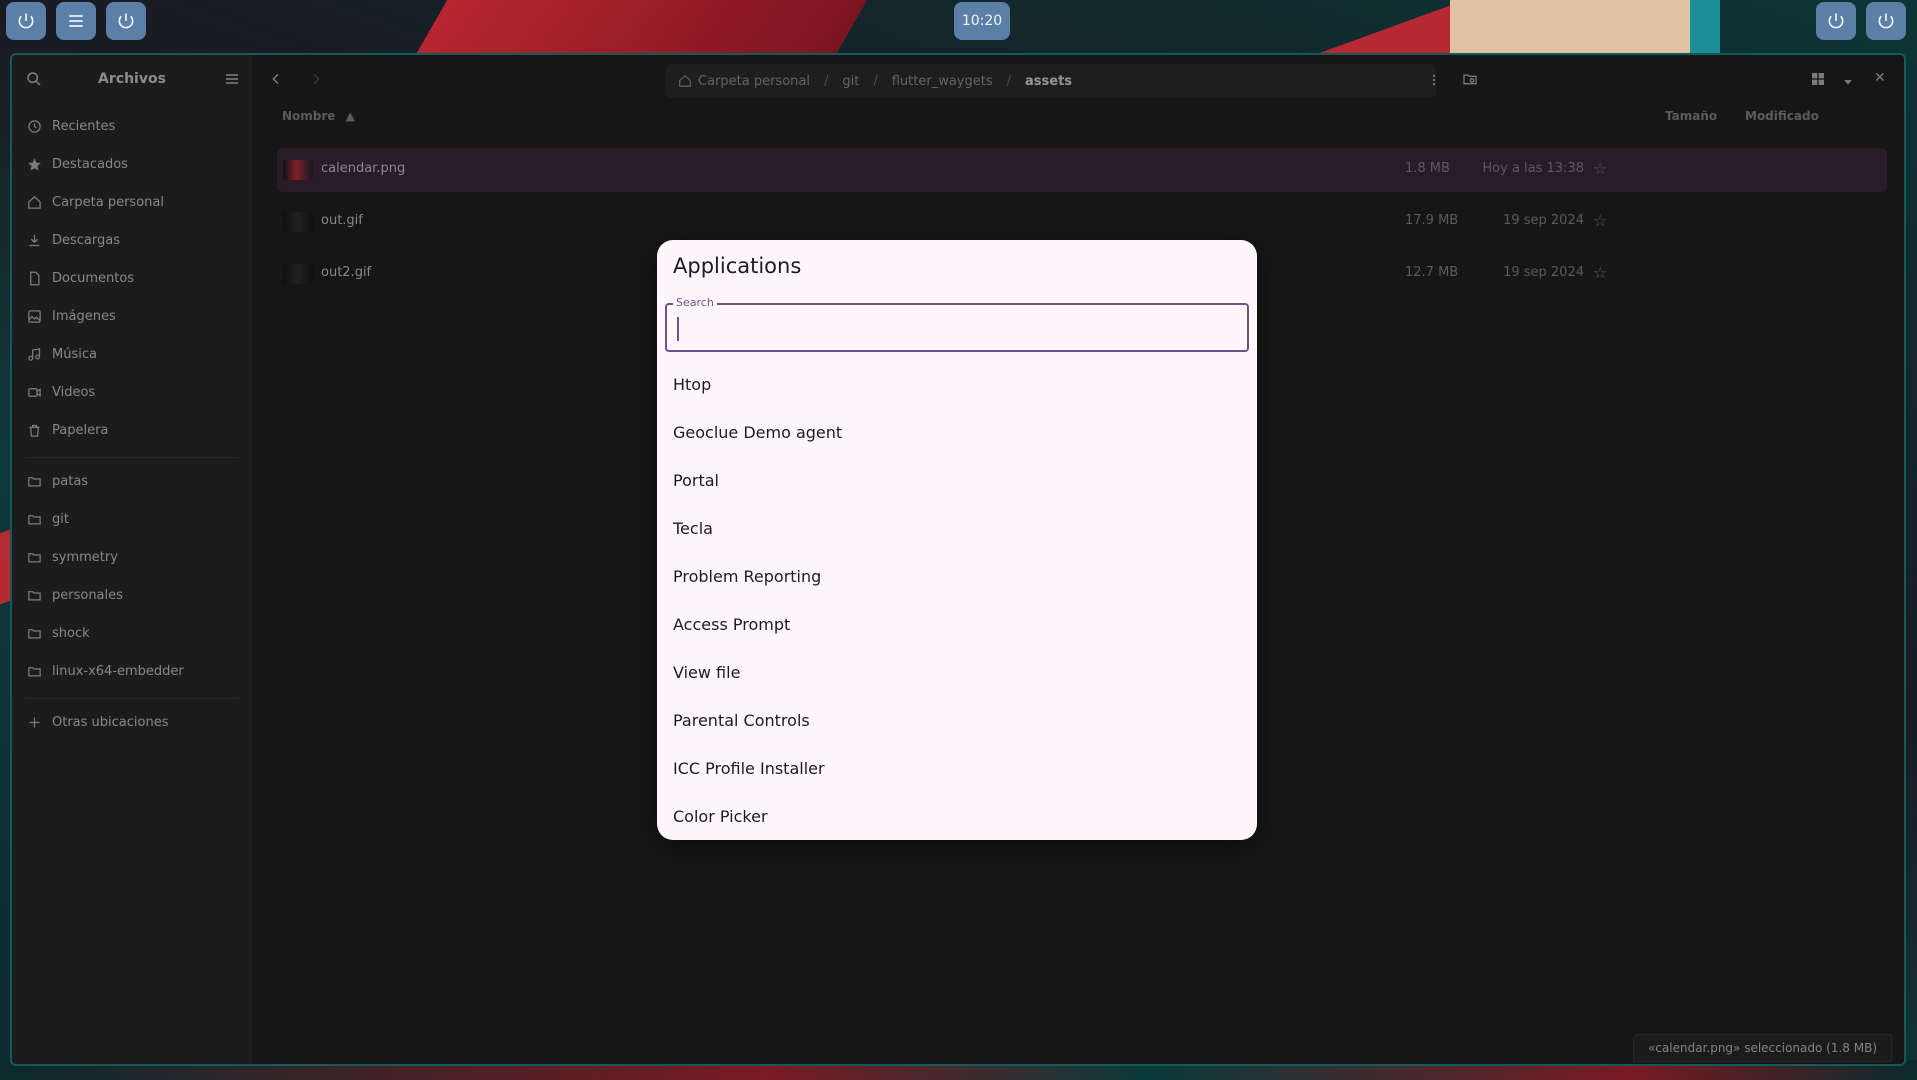  Describe the element at coordinates (955, 328) in the screenshot. I see `search-input` at that location.